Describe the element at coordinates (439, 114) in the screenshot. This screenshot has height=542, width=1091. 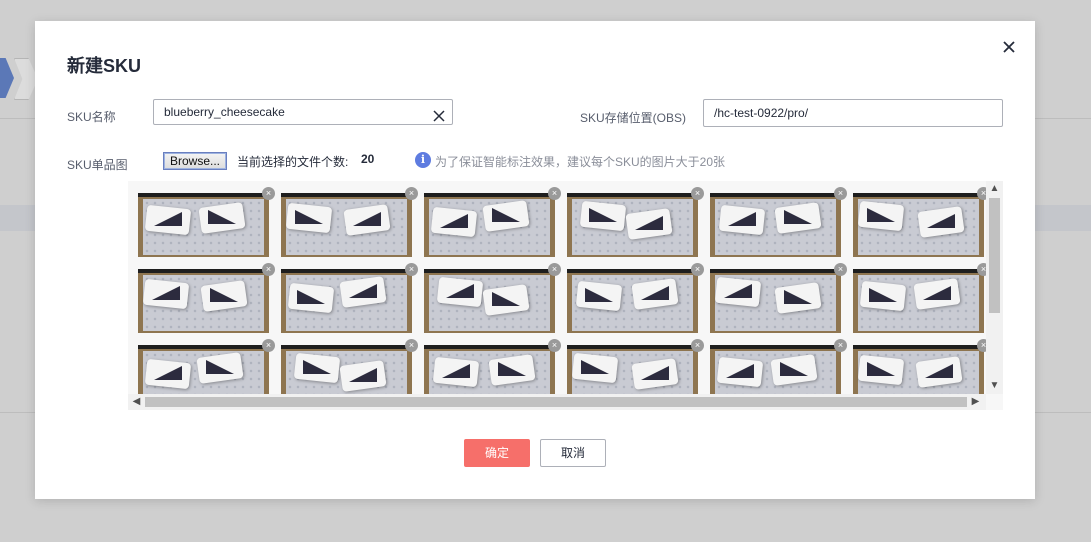
I see `clear-icon` at that location.